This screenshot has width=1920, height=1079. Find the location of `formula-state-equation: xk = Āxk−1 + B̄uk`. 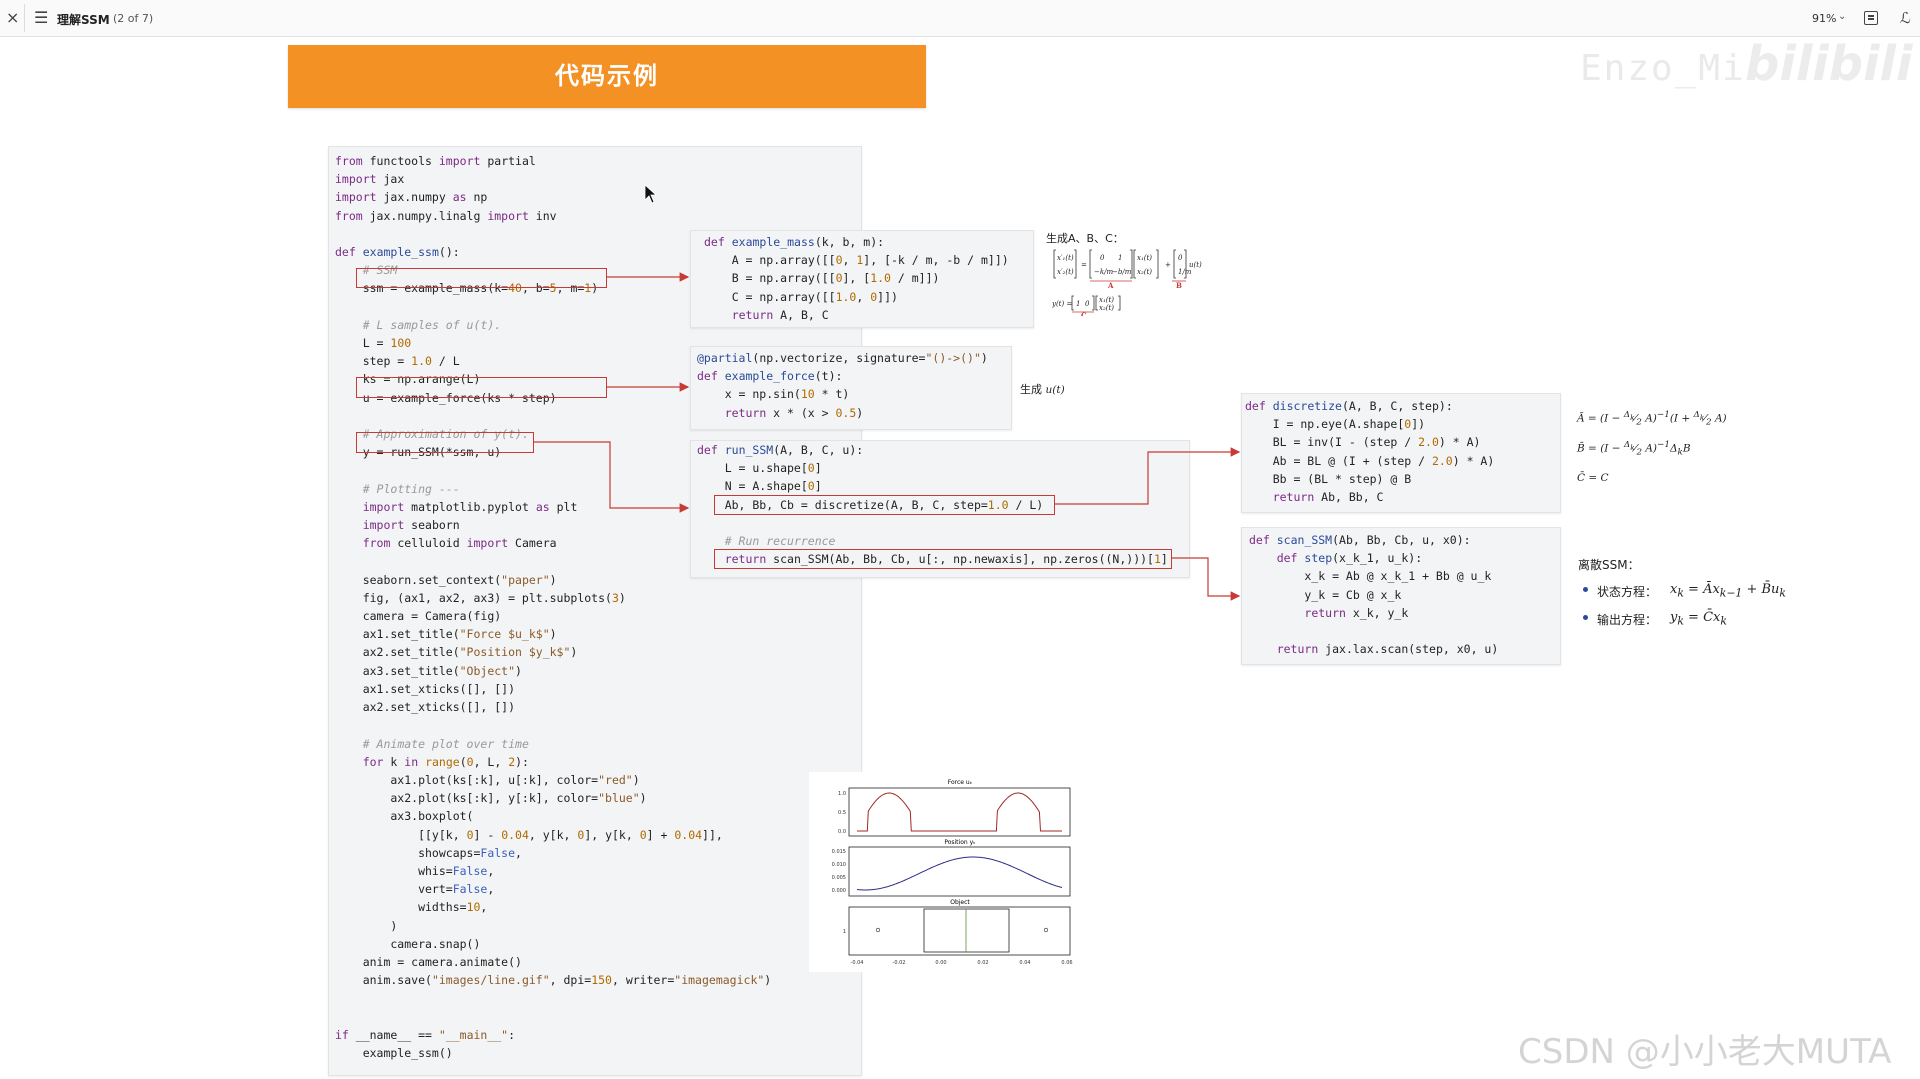

formula-state-equation: xk = Āxk−1 + B̄uk is located at coordinates (1728, 591).